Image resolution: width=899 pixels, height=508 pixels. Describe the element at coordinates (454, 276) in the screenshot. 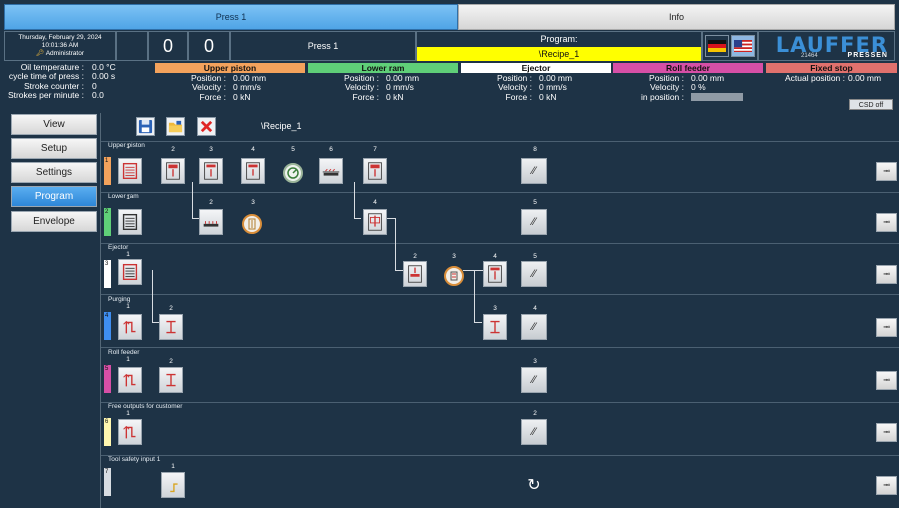

I see `ejector-pressure-icon` at that location.